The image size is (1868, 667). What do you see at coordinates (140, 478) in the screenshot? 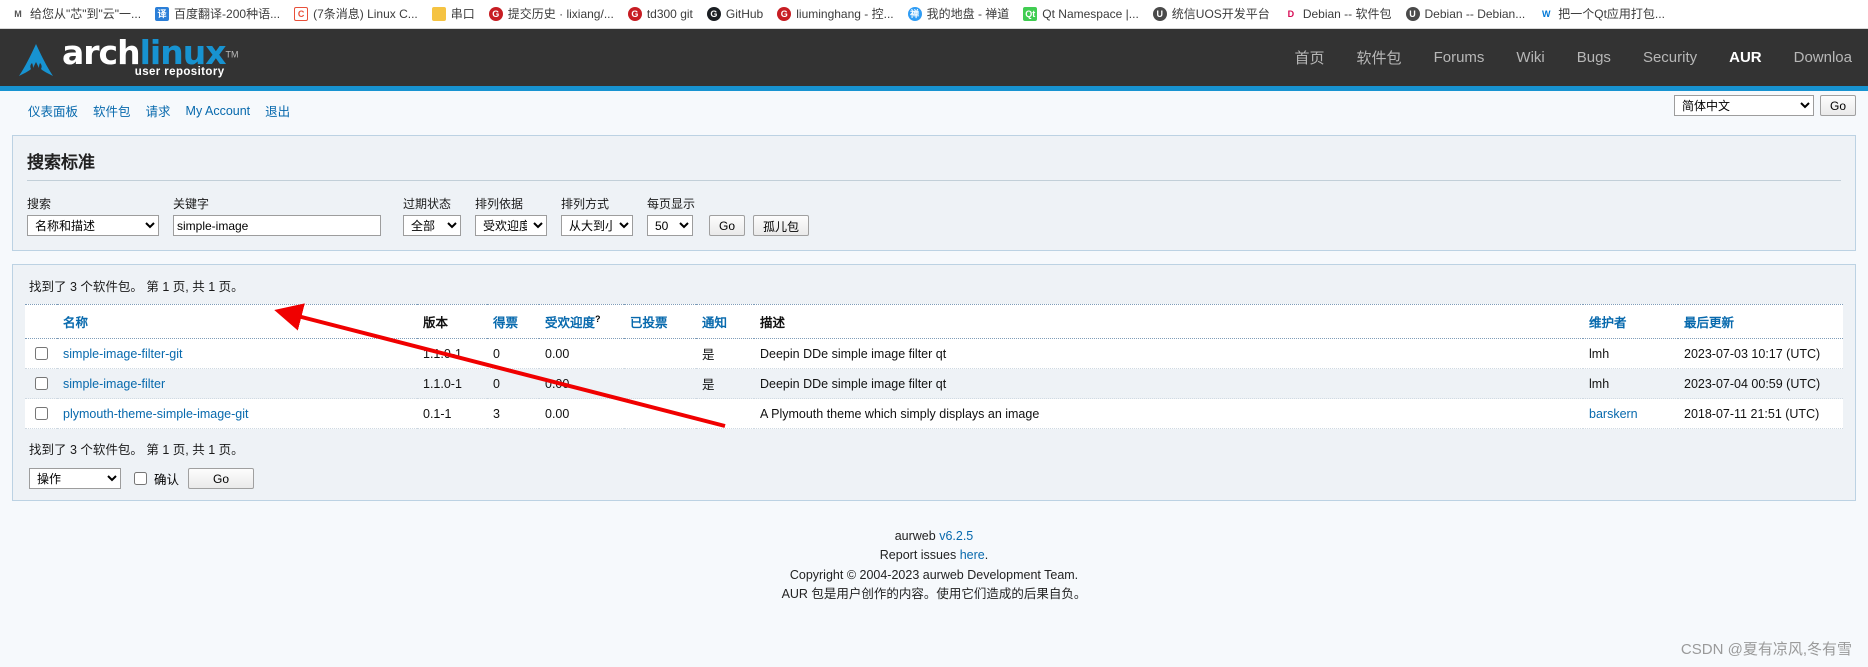
I see `confirm-checkbox` at bounding box center [140, 478].